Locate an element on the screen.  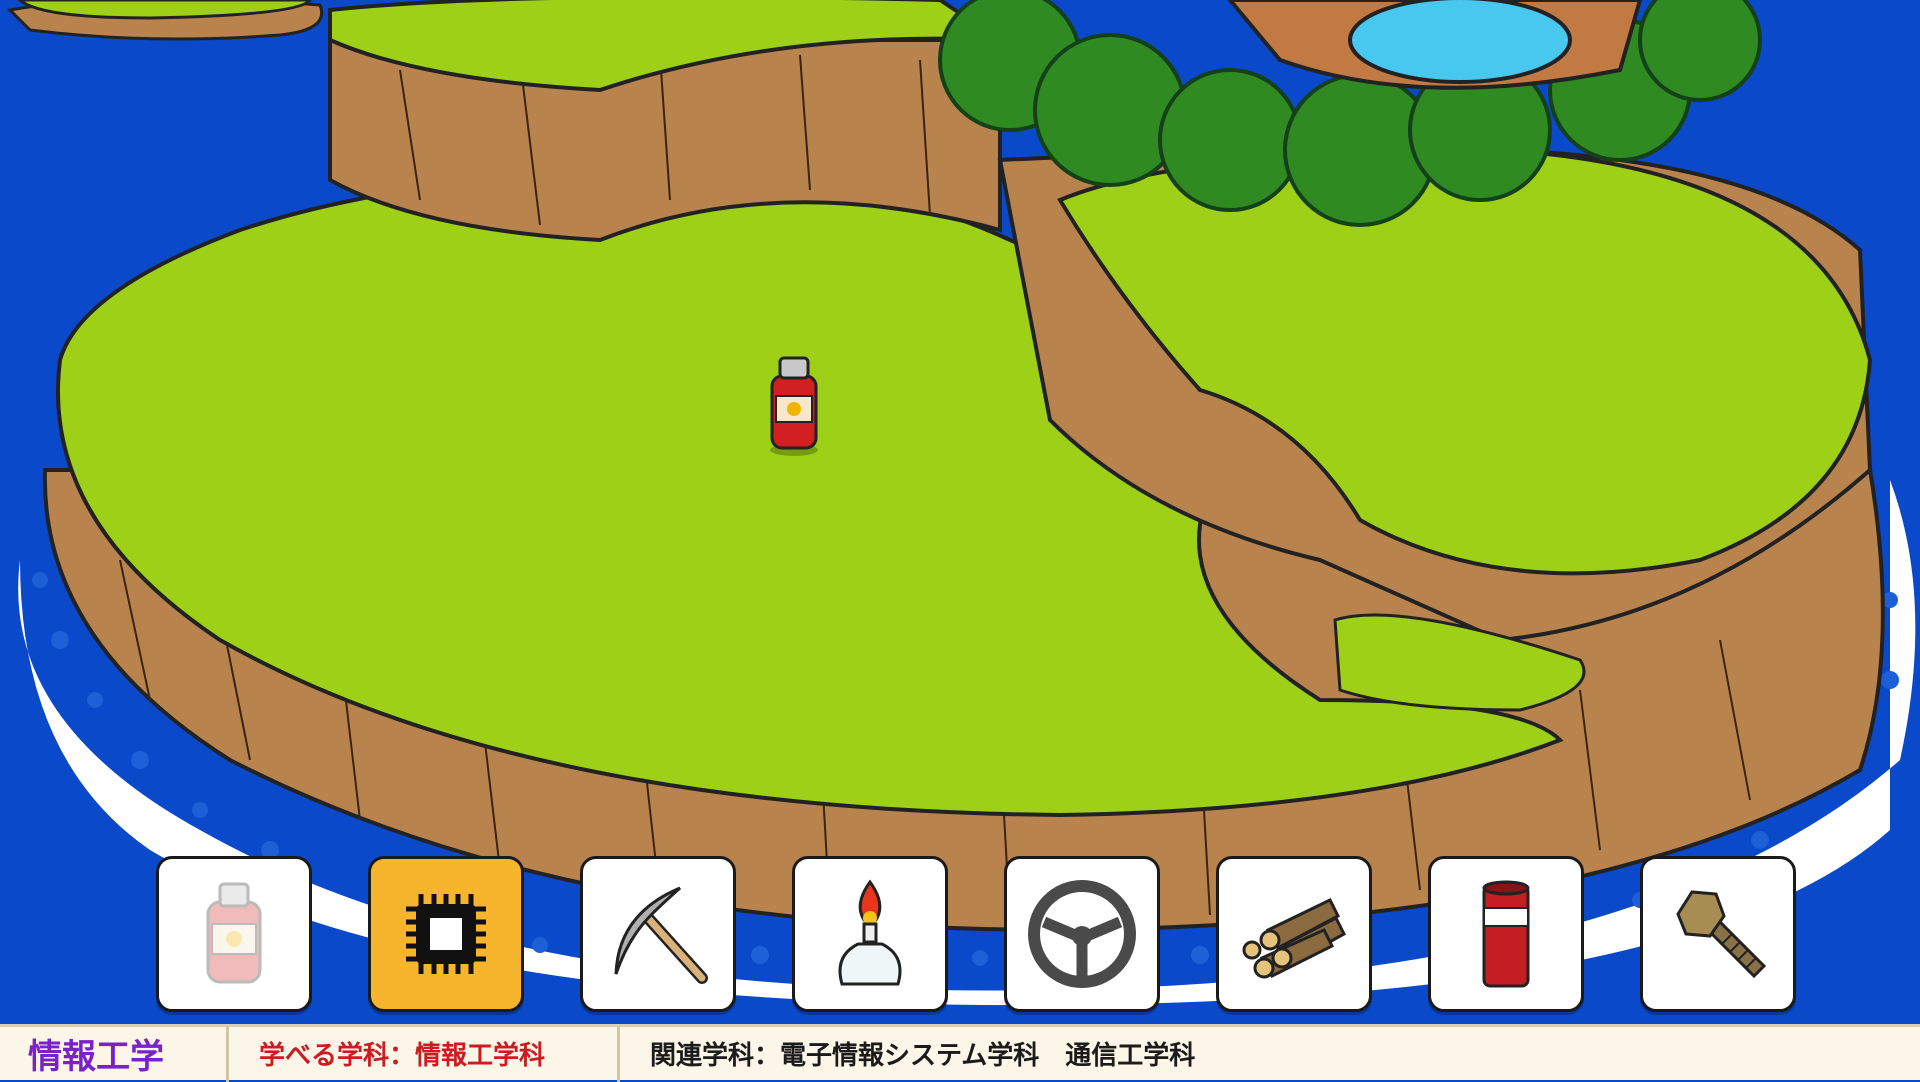
inventory-slot-fire-extinguisher is located at coordinates (234, 934).